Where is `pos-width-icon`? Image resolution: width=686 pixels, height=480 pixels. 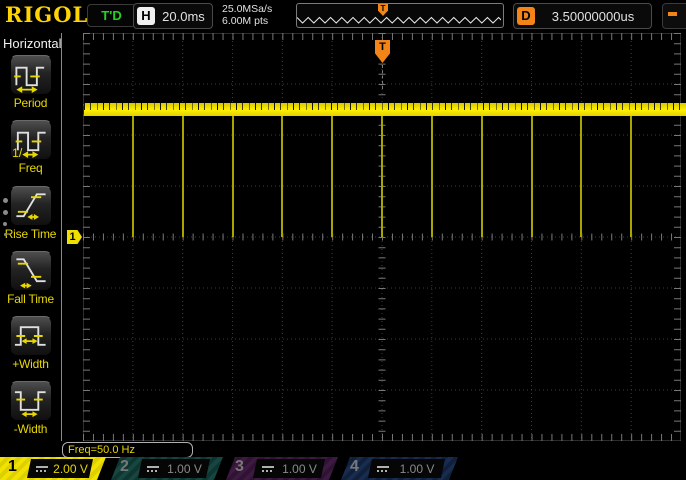
pos-width-icon is located at coordinates (30, 336).